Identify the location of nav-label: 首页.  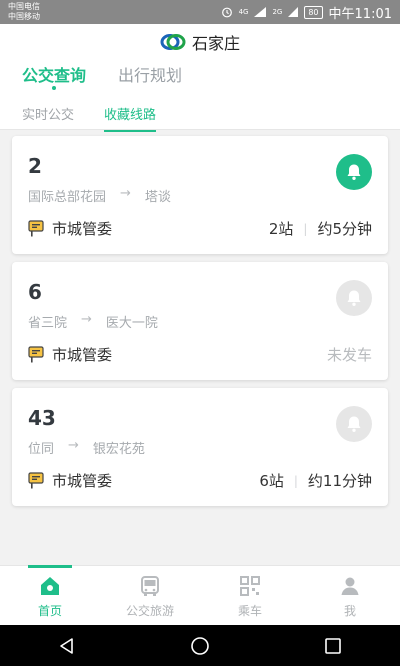
(49, 611).